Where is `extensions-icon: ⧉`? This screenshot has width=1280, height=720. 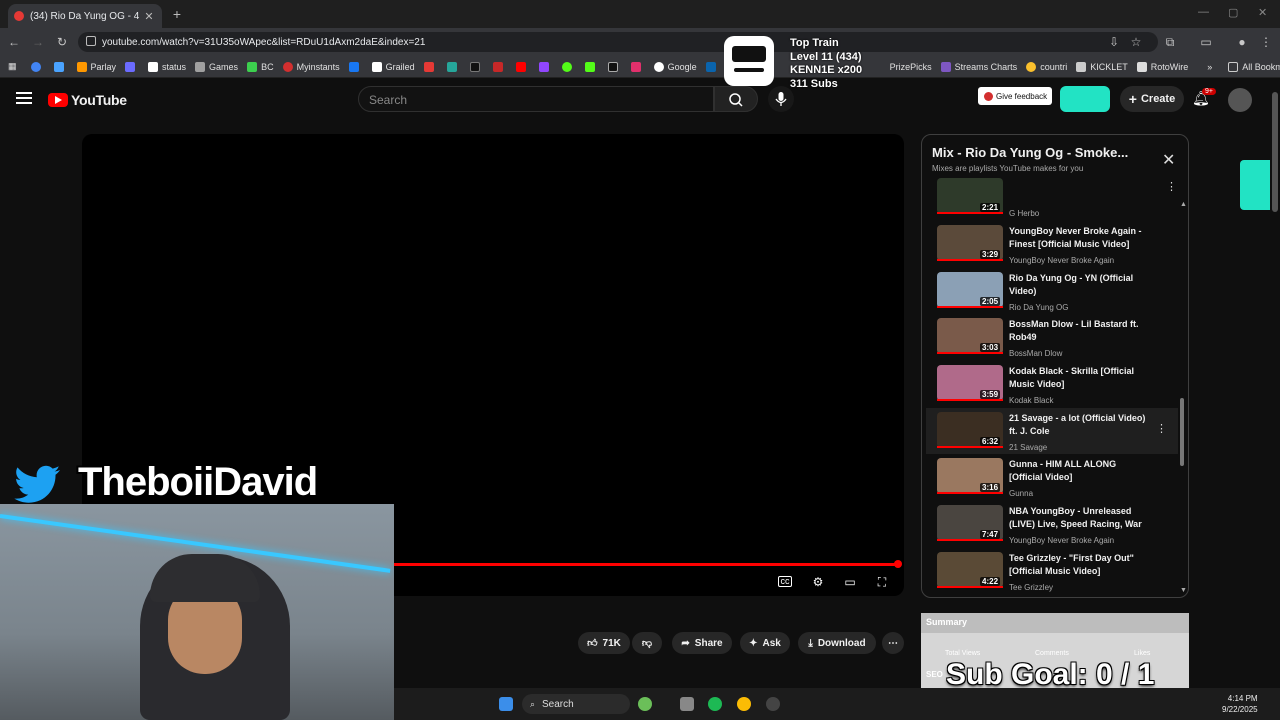
extensions-icon: ⧉ is located at coordinates (1170, 42).